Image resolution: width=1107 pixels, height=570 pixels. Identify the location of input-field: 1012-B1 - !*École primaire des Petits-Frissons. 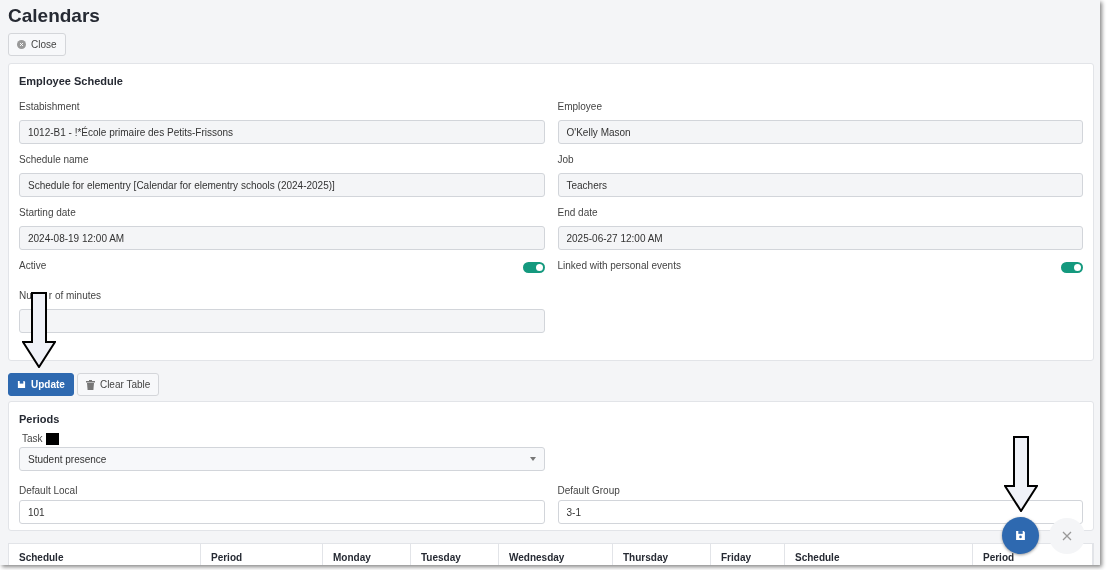
(282, 132).